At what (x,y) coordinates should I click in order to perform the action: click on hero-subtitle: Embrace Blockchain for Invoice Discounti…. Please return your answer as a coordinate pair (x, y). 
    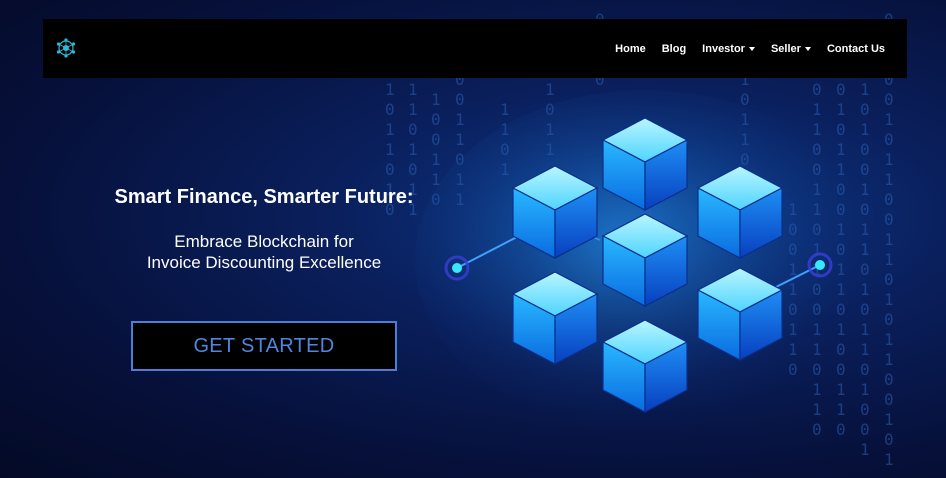
    Looking at the image, I should click on (264, 252).